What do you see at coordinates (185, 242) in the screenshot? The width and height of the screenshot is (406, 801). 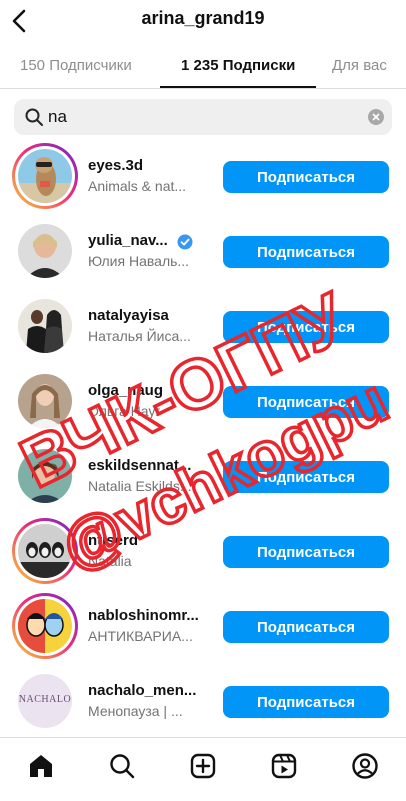 I see `verified-badge-icon` at bounding box center [185, 242].